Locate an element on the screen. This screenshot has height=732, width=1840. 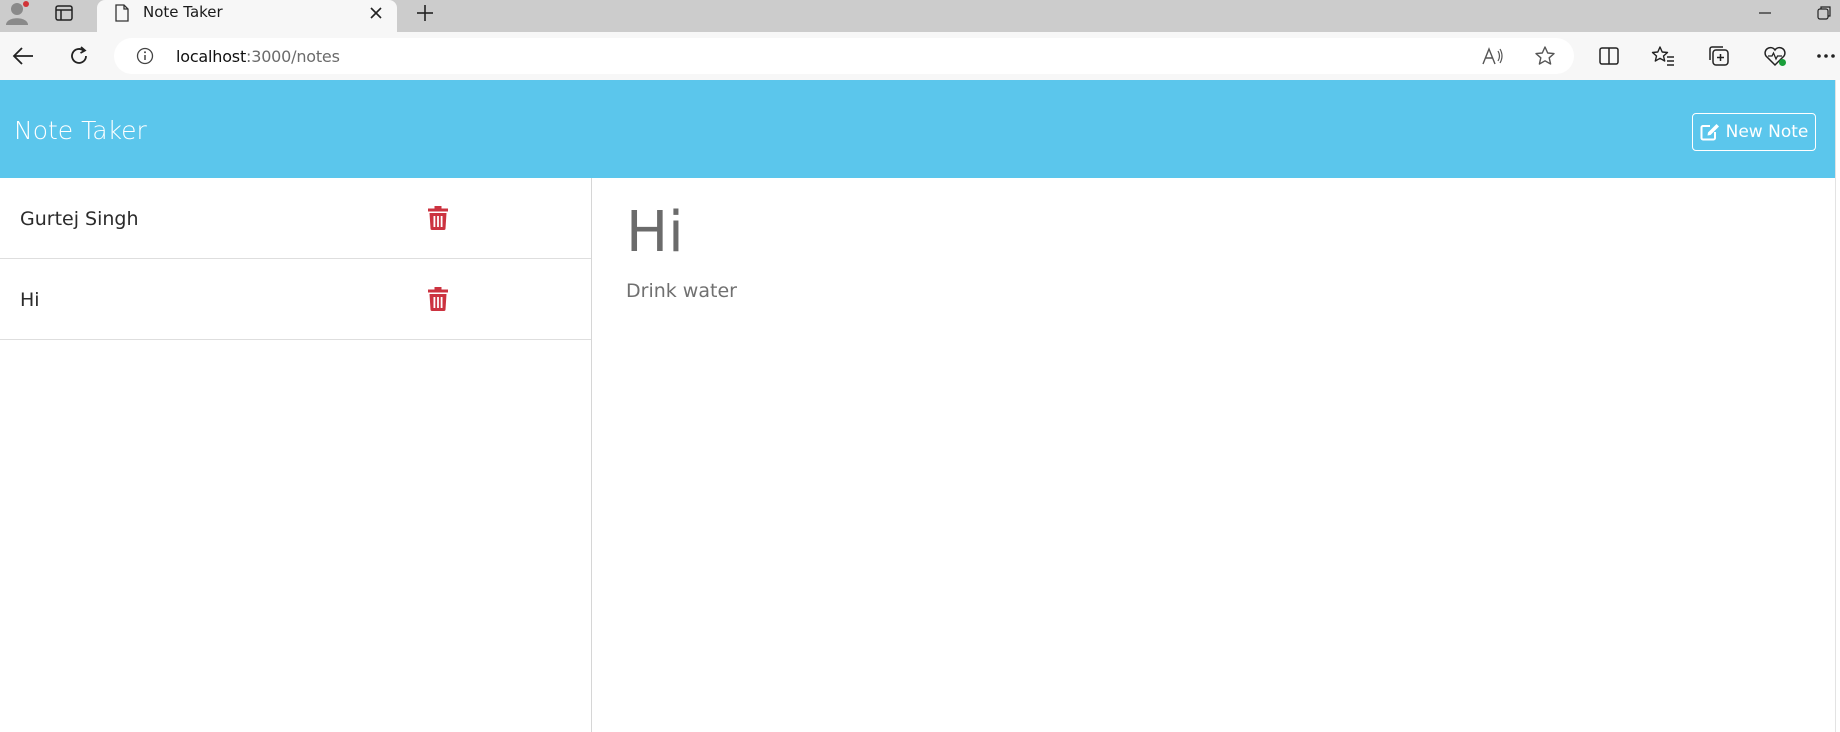
note-list-title: Gurtej Singh is located at coordinates (79, 219).